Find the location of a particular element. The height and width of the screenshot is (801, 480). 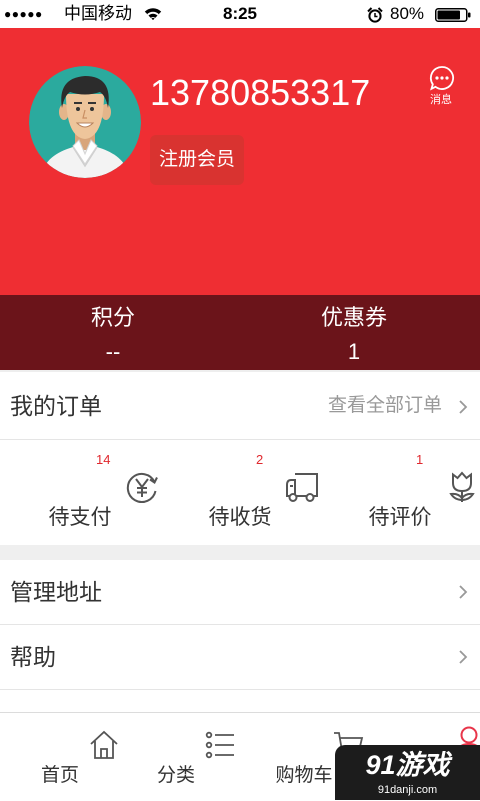

view-all-orders-link: 查看全部订单 is located at coordinates (385, 406).